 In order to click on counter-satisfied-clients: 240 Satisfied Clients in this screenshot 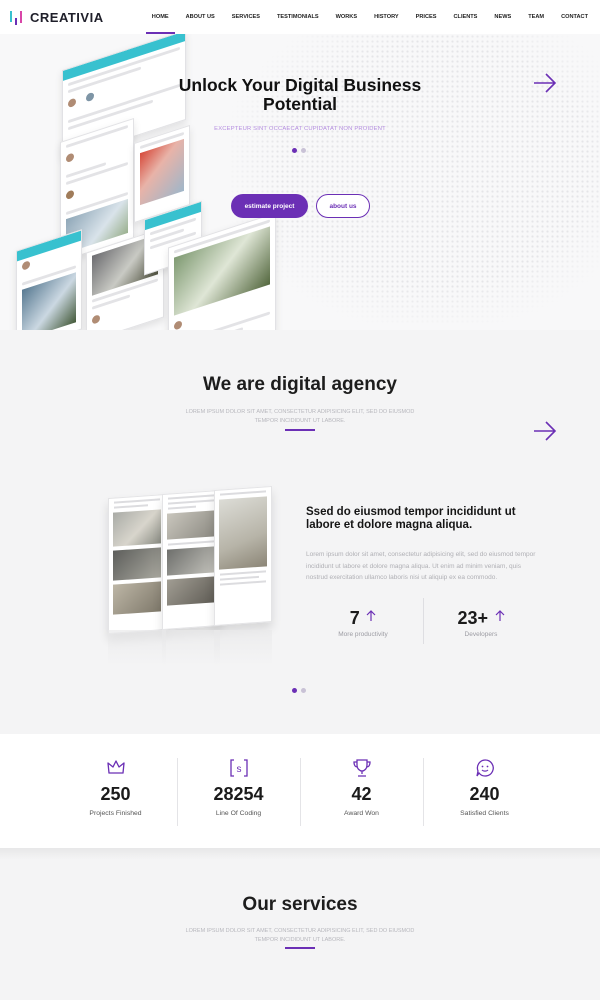, I will do `click(484, 791)`.